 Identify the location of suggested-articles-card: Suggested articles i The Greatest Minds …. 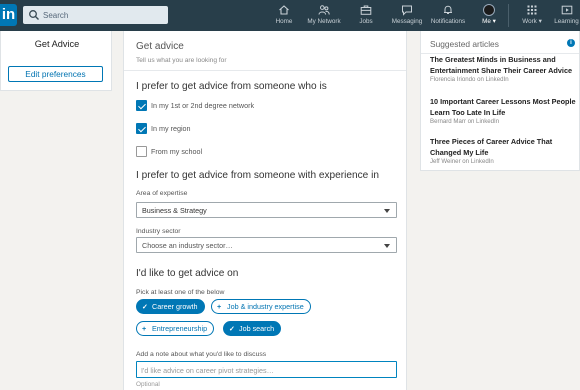
(500, 101).